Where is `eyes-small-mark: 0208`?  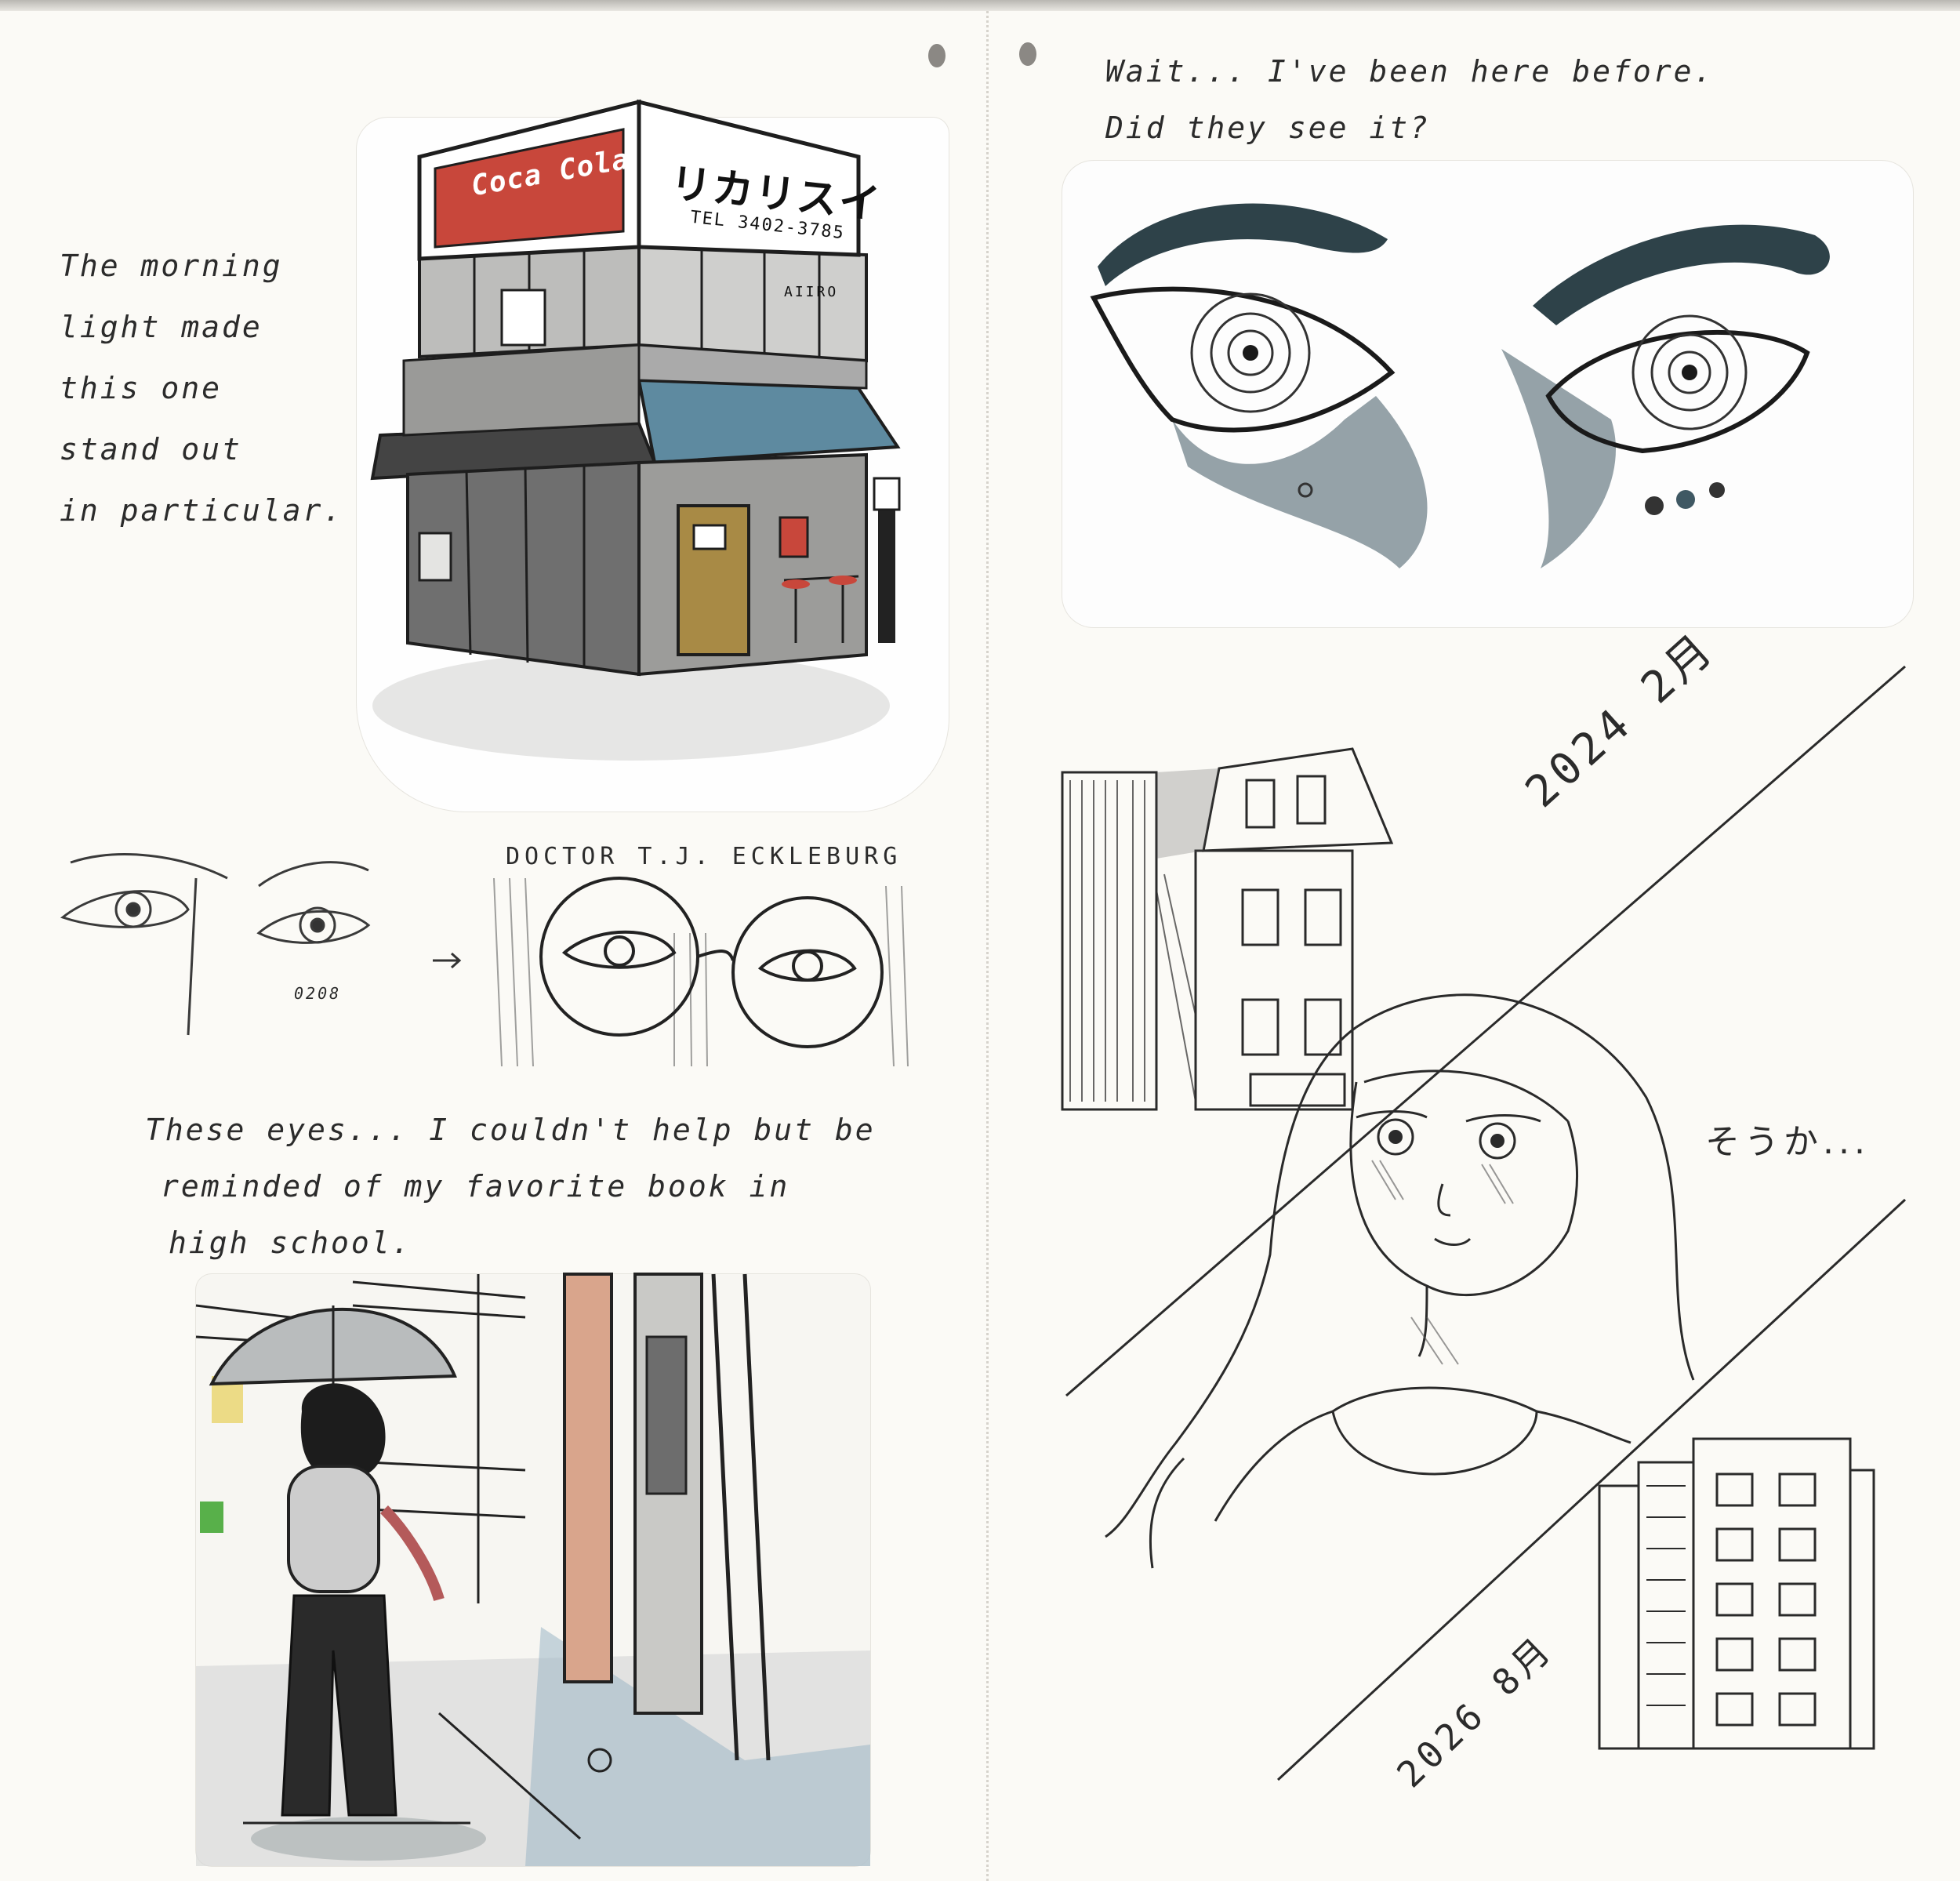
eyes-small-mark: 0208 is located at coordinates (318, 993).